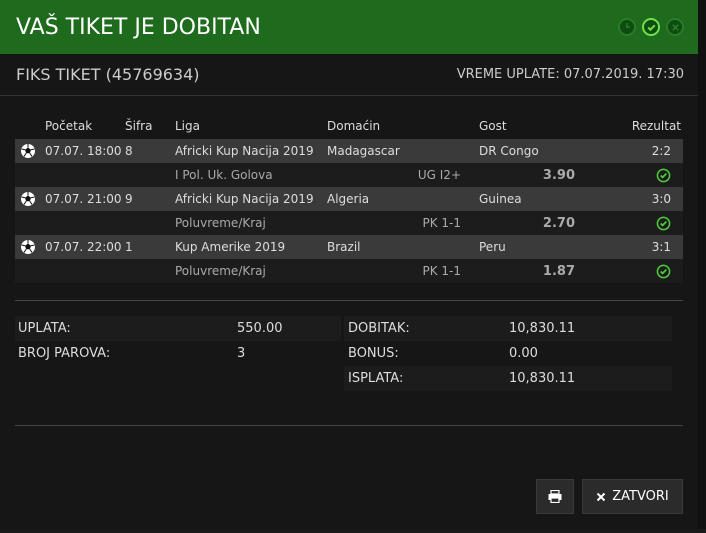  Describe the element at coordinates (379, 328) in the screenshot. I see `win-label: DOBITAK:` at that location.